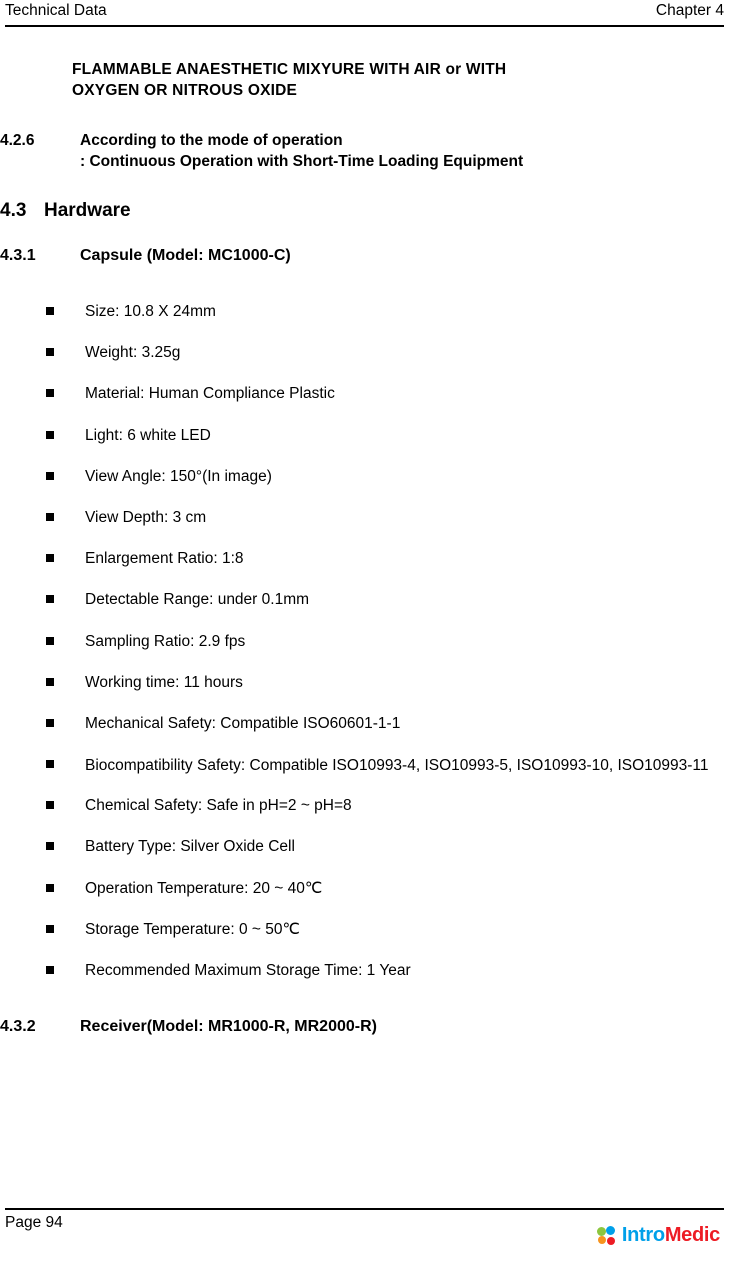 The image size is (732, 1264). I want to click on list-item-label: Battery Type: Silver Oxide Cell, so click(190, 847).